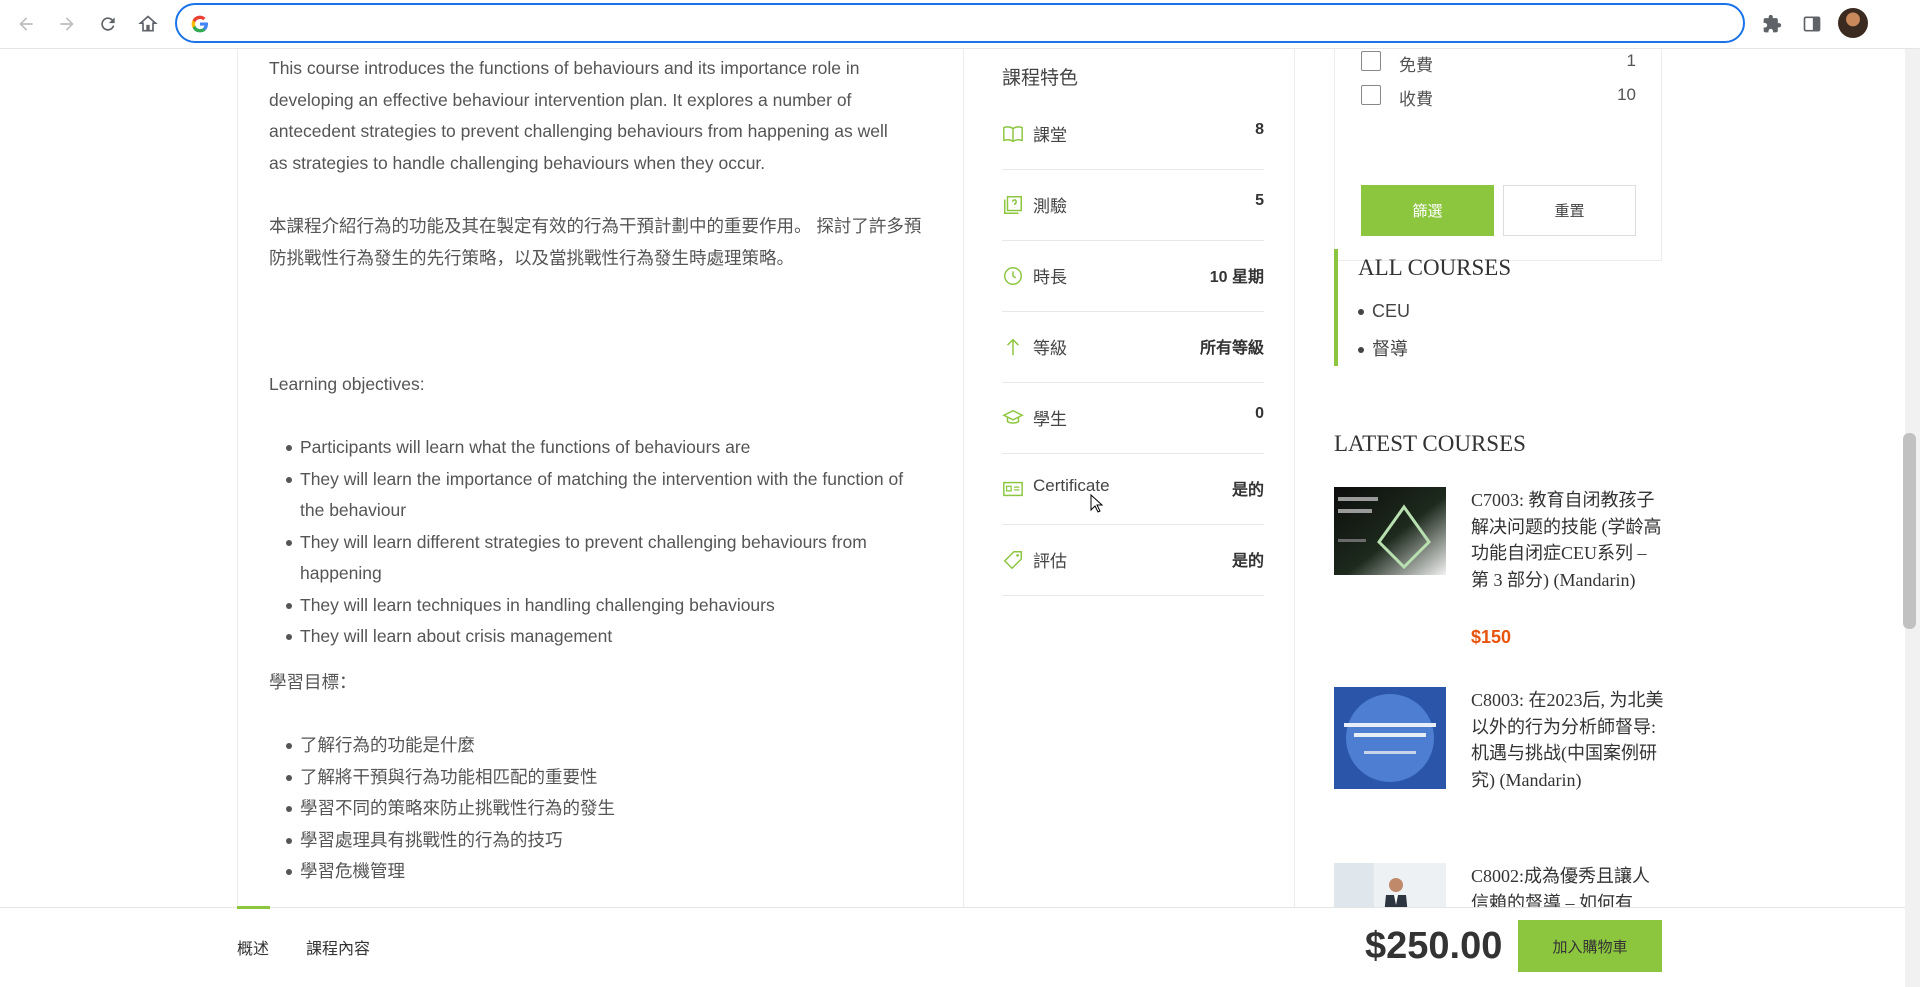 This screenshot has height=987, width=1920. Describe the element at coordinates (1434, 946) in the screenshot. I see `course-price-total: $250.00` at that location.